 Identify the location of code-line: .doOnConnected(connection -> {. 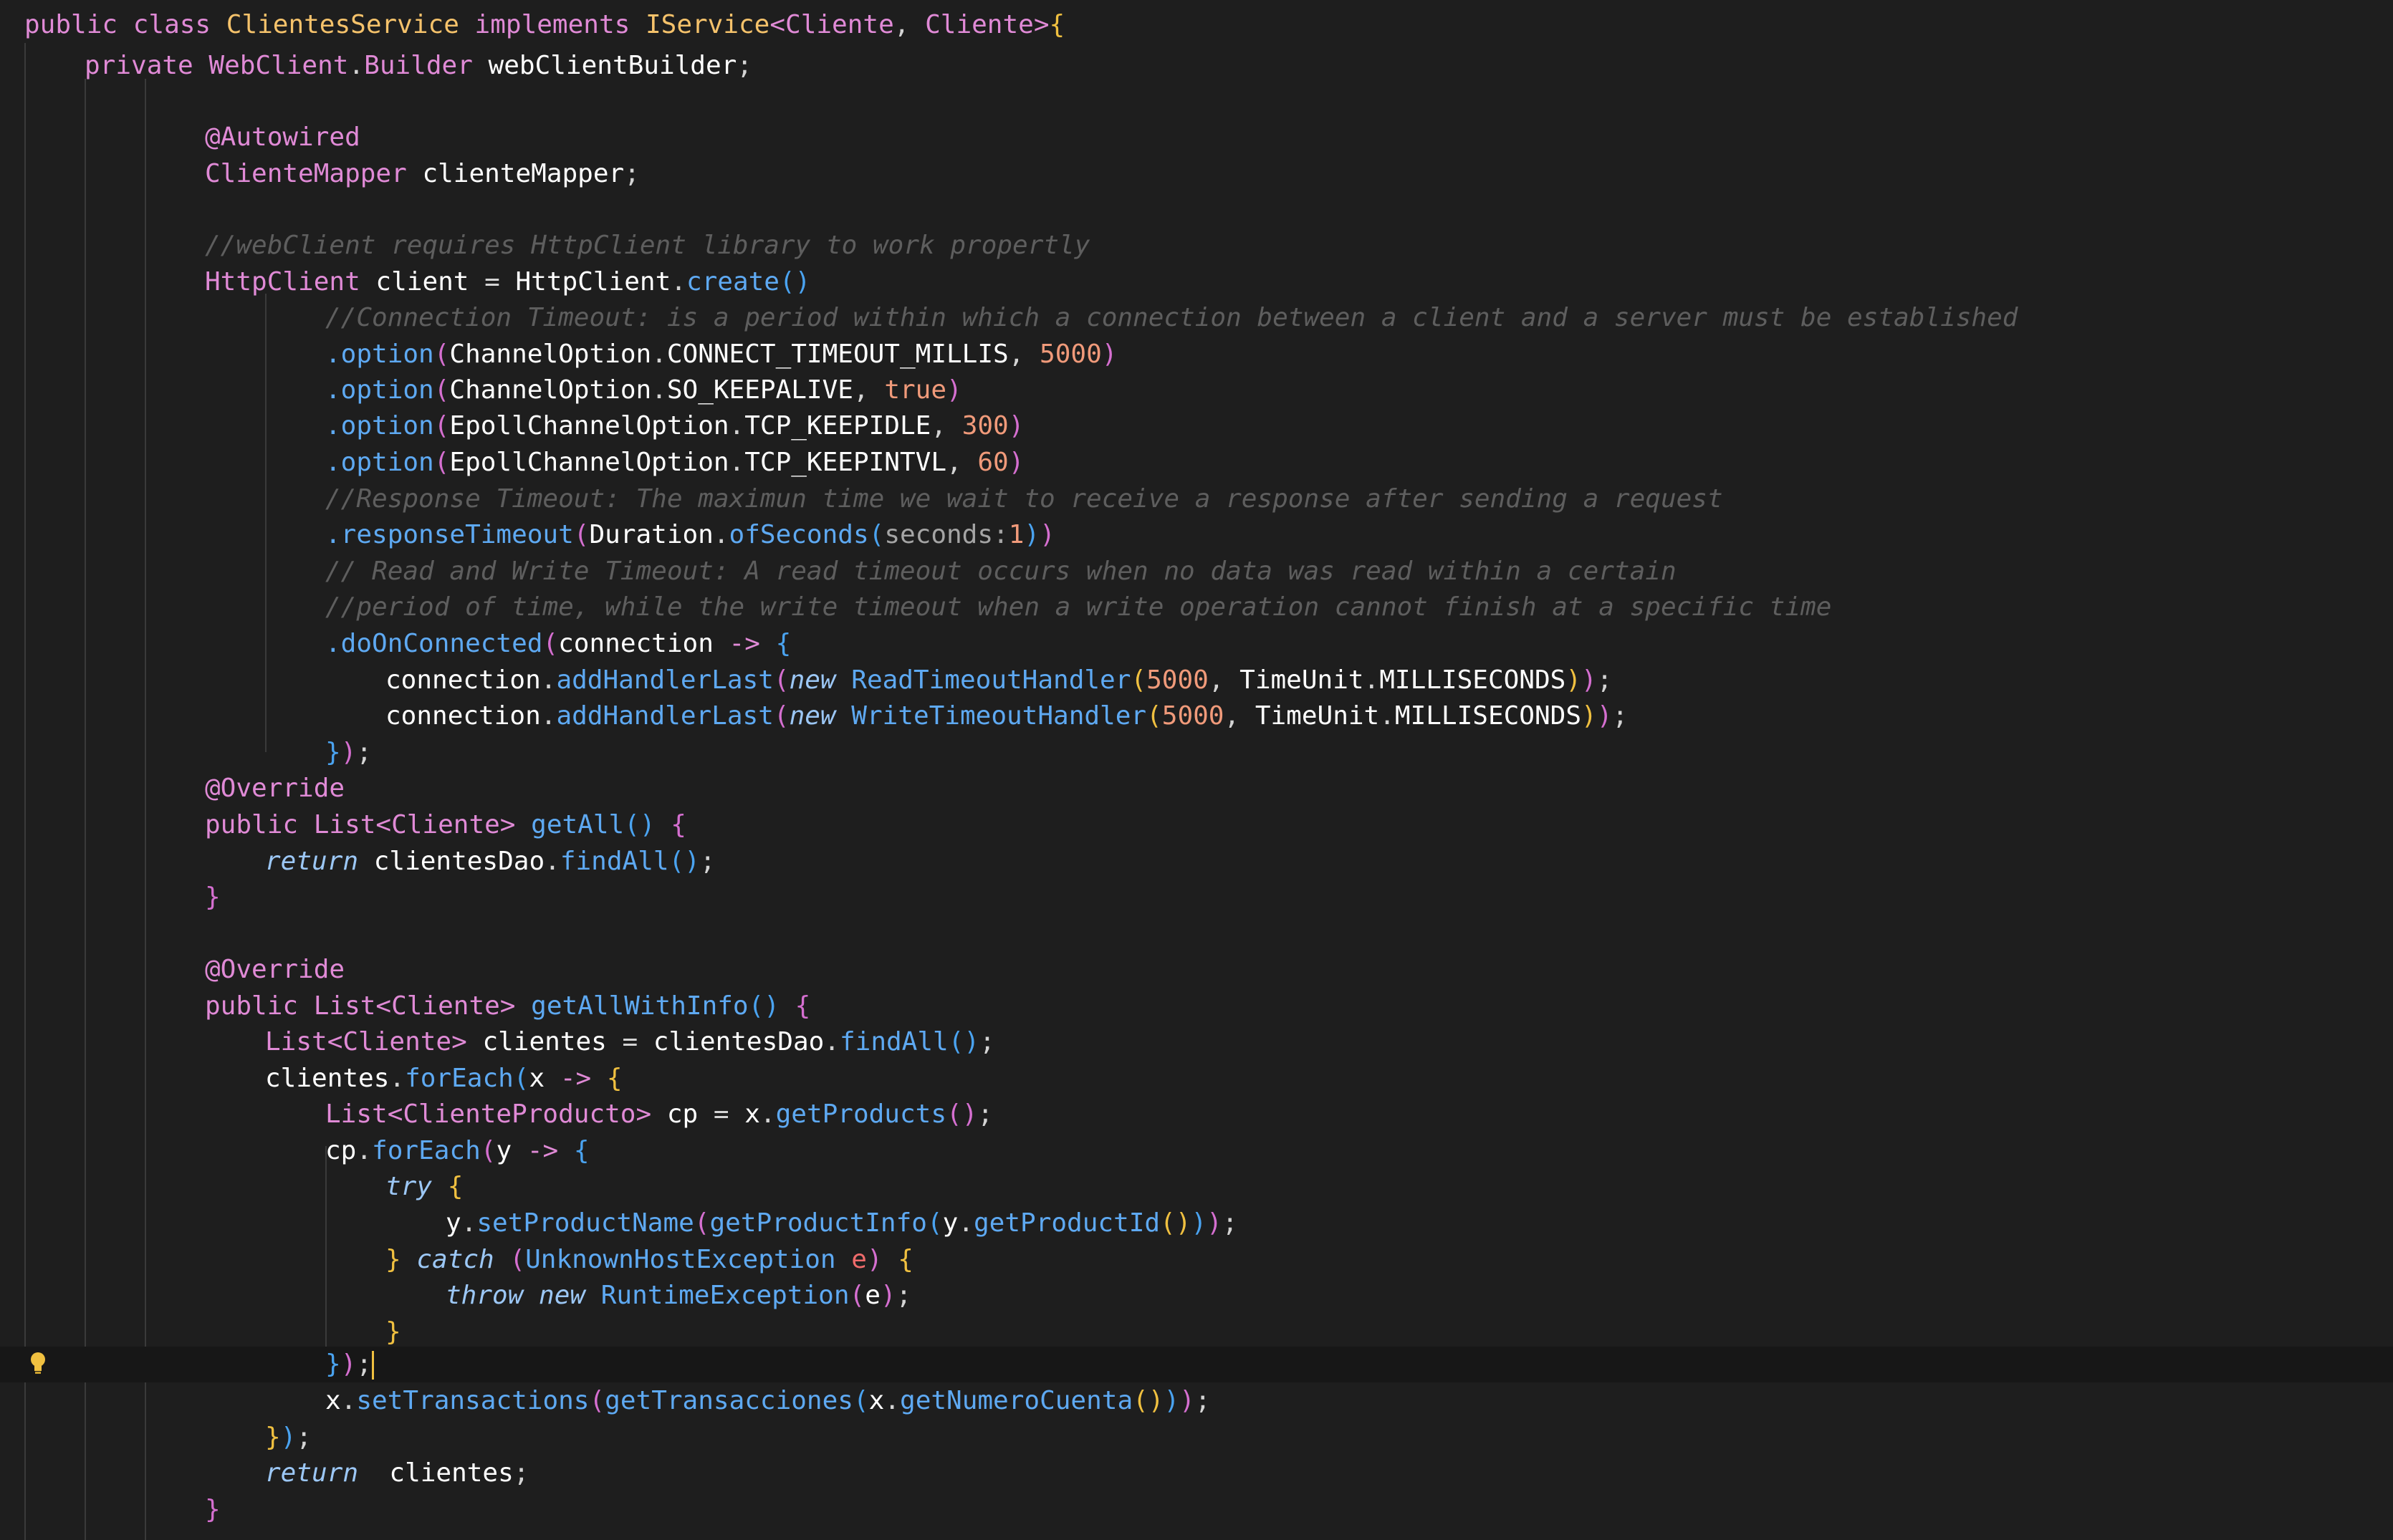
(558, 643).